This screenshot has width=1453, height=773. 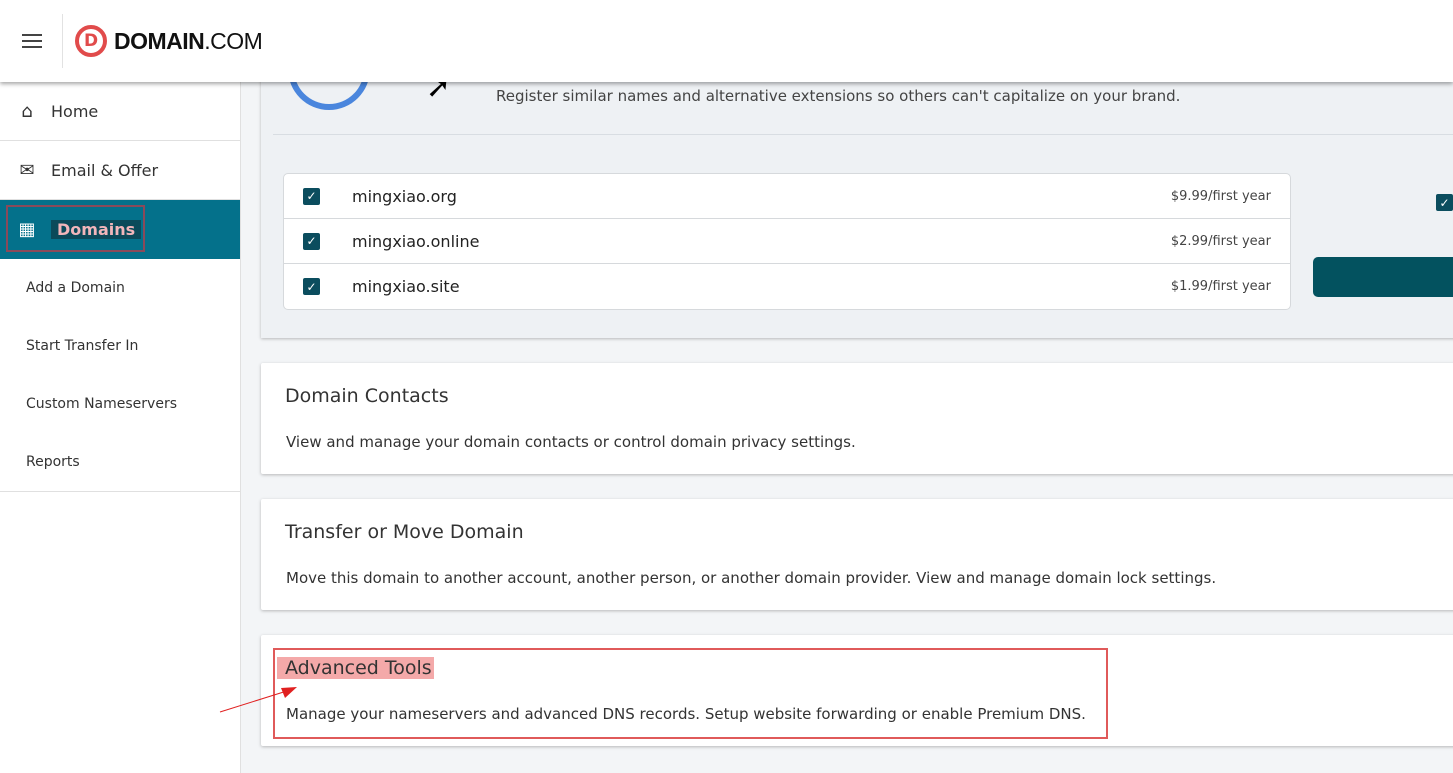 I want to click on sidebar-subitem-custom-nameservers: Custom Nameservers, so click(x=120, y=404).